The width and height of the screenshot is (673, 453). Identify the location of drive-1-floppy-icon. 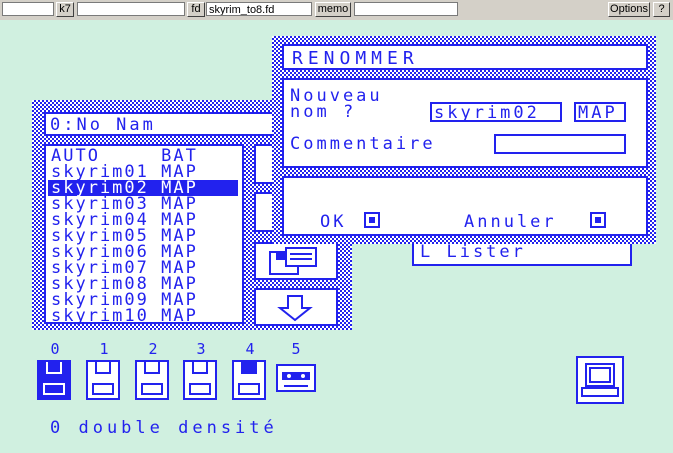
(103, 380).